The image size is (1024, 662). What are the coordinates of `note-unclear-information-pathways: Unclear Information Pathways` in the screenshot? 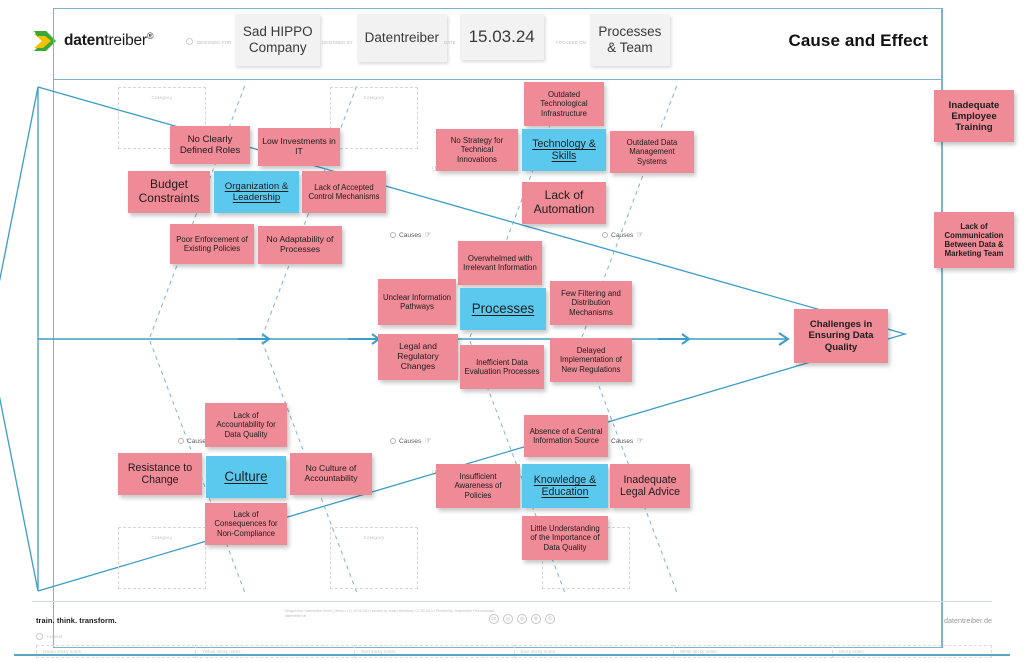 It's located at (417, 302).